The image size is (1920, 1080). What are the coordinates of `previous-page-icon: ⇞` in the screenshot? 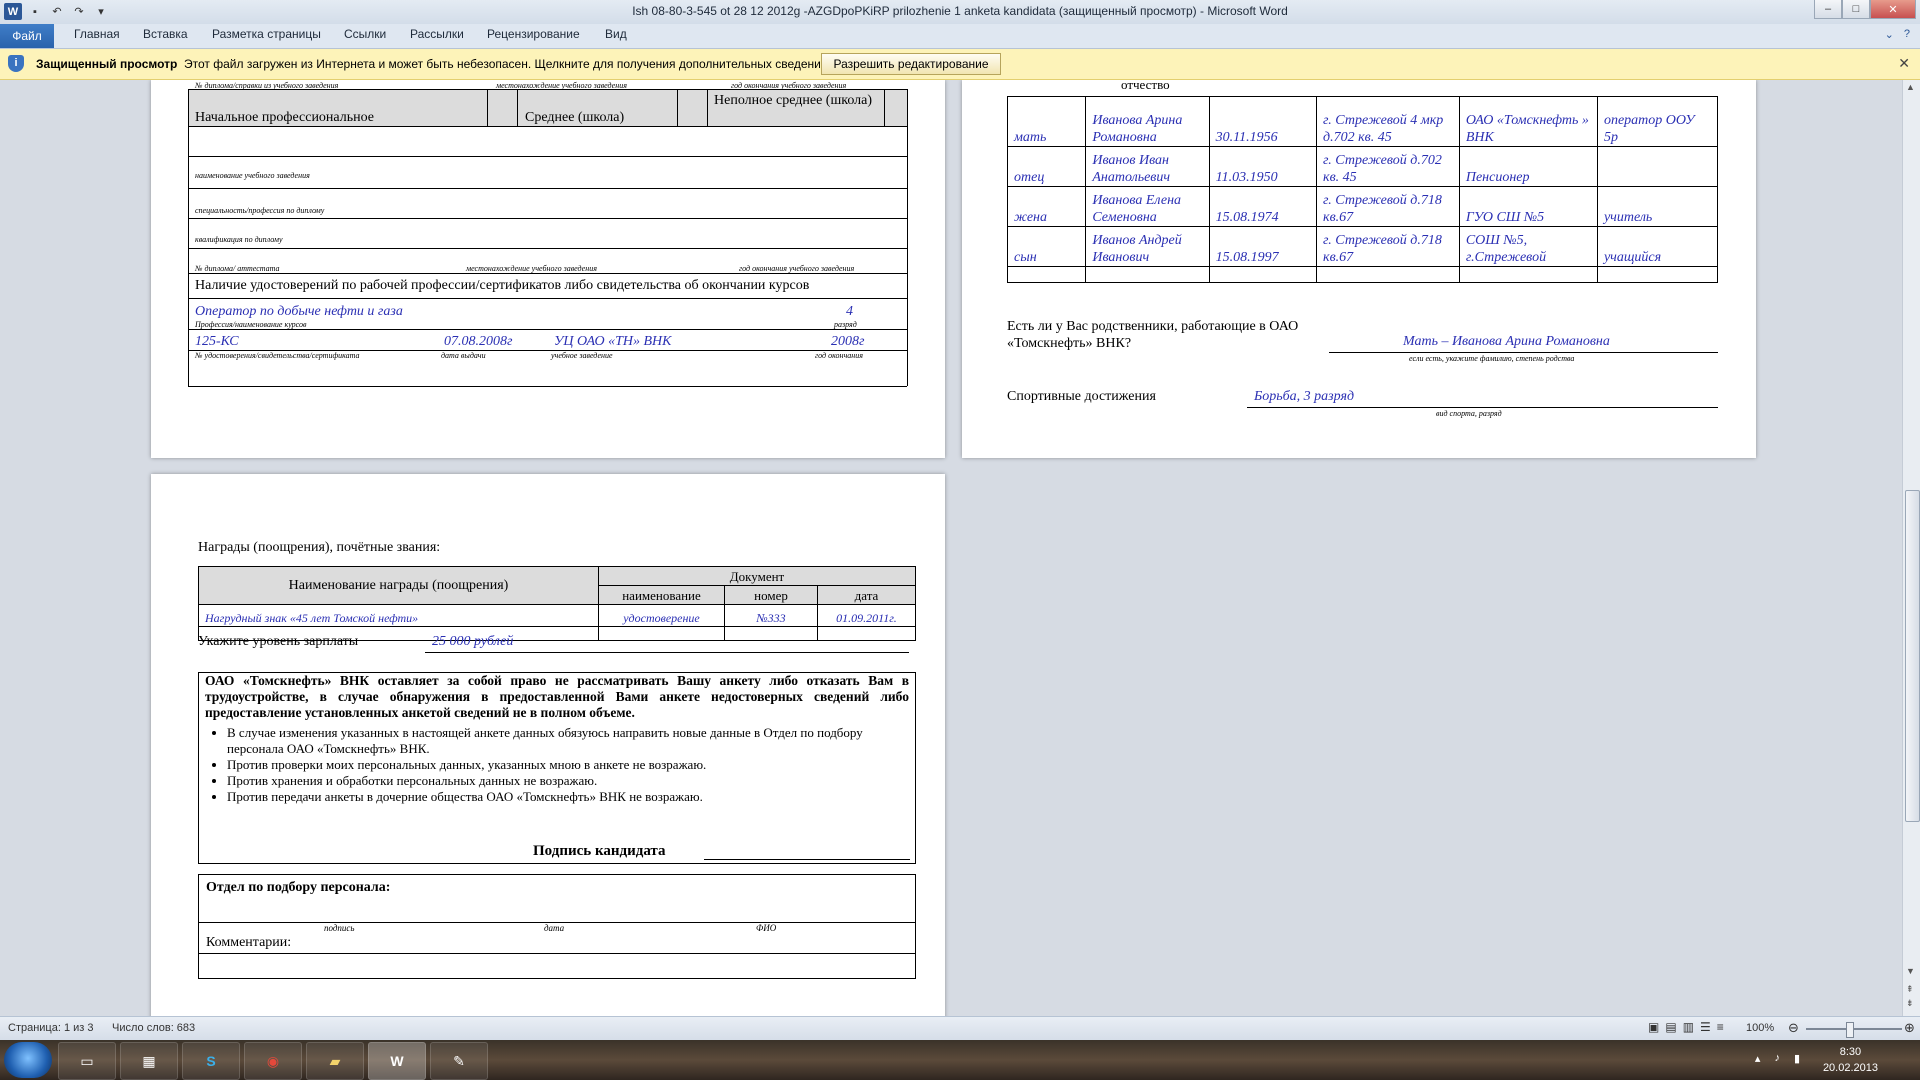 It's located at (1910, 989).